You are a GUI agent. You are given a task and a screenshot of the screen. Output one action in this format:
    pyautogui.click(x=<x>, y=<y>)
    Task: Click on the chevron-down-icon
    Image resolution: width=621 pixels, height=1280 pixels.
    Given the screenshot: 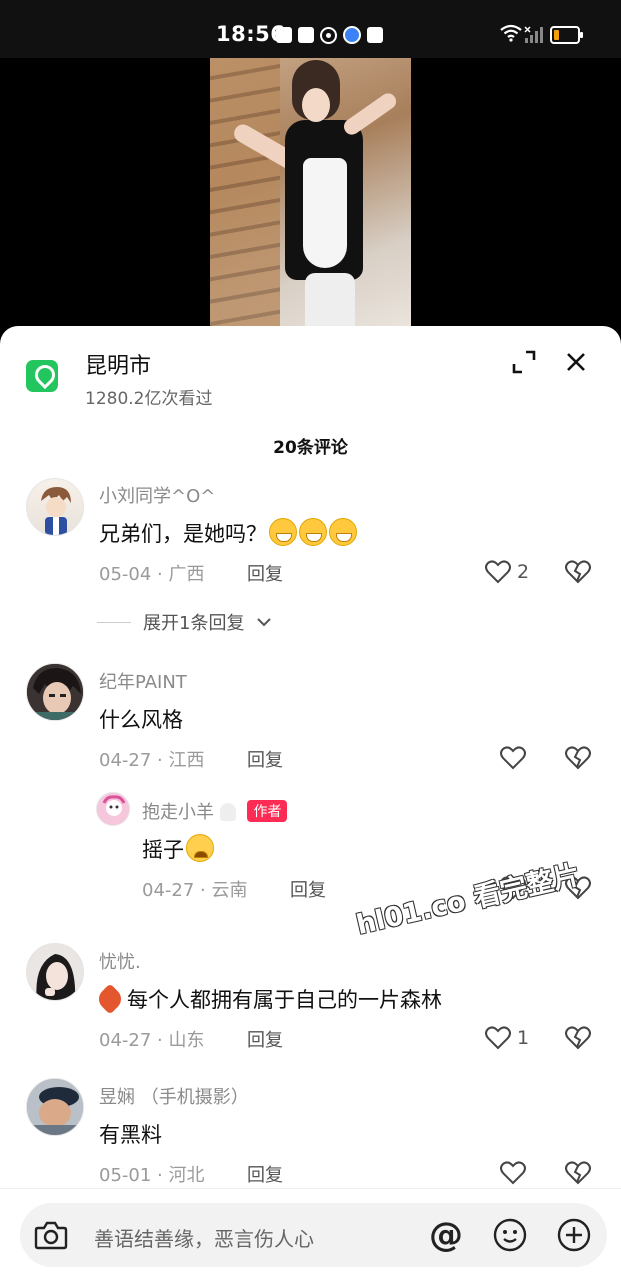 What is the action you would take?
    pyautogui.click(x=264, y=622)
    